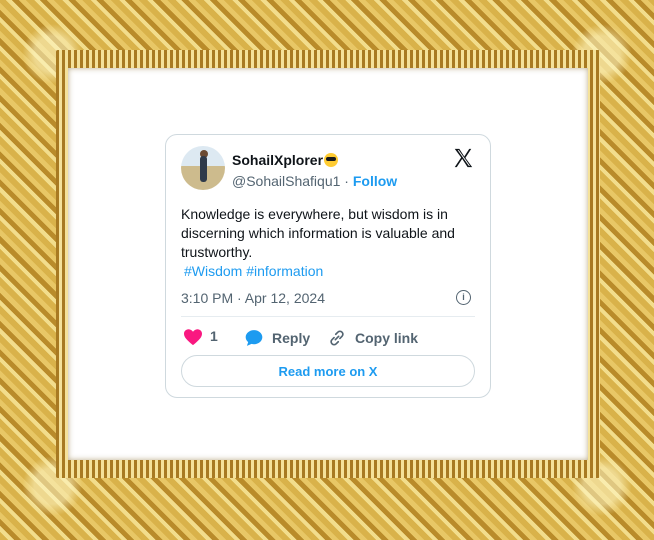  I want to click on display-name: SohailXplorer, so click(285, 160).